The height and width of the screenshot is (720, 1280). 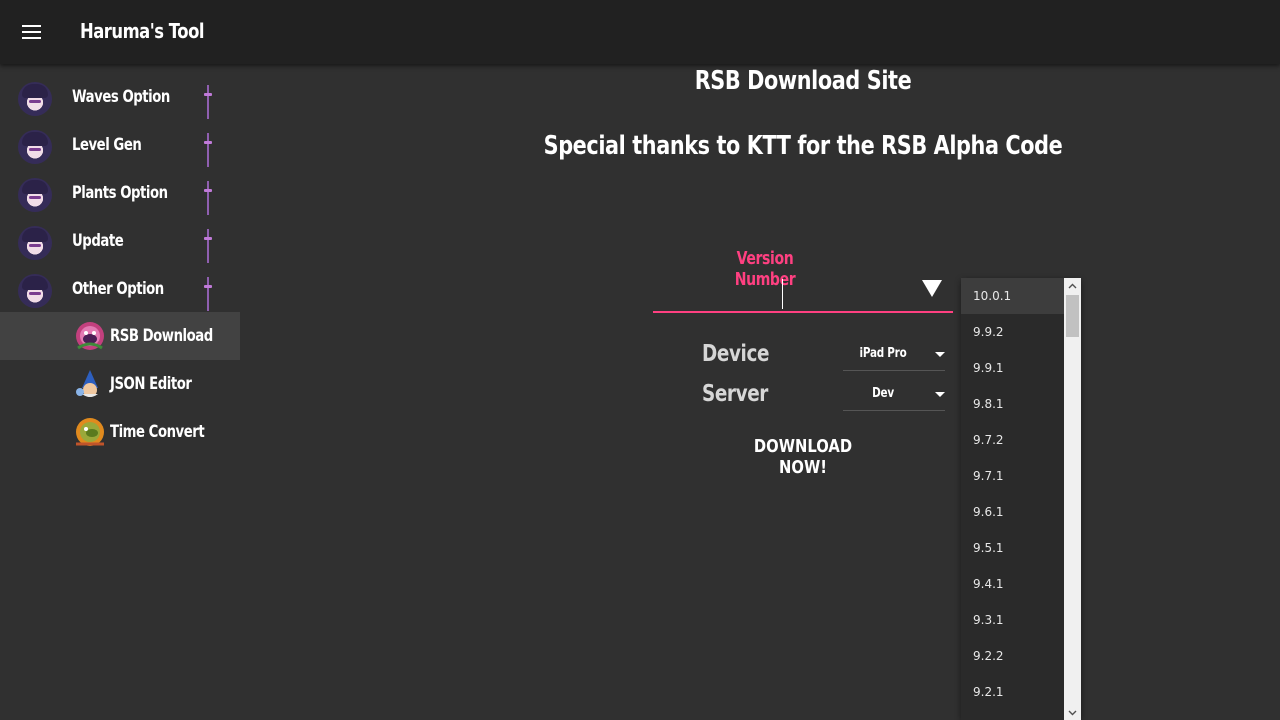 What do you see at coordinates (1012, 548) in the screenshot?
I see `version-option: 9.5.1` at bounding box center [1012, 548].